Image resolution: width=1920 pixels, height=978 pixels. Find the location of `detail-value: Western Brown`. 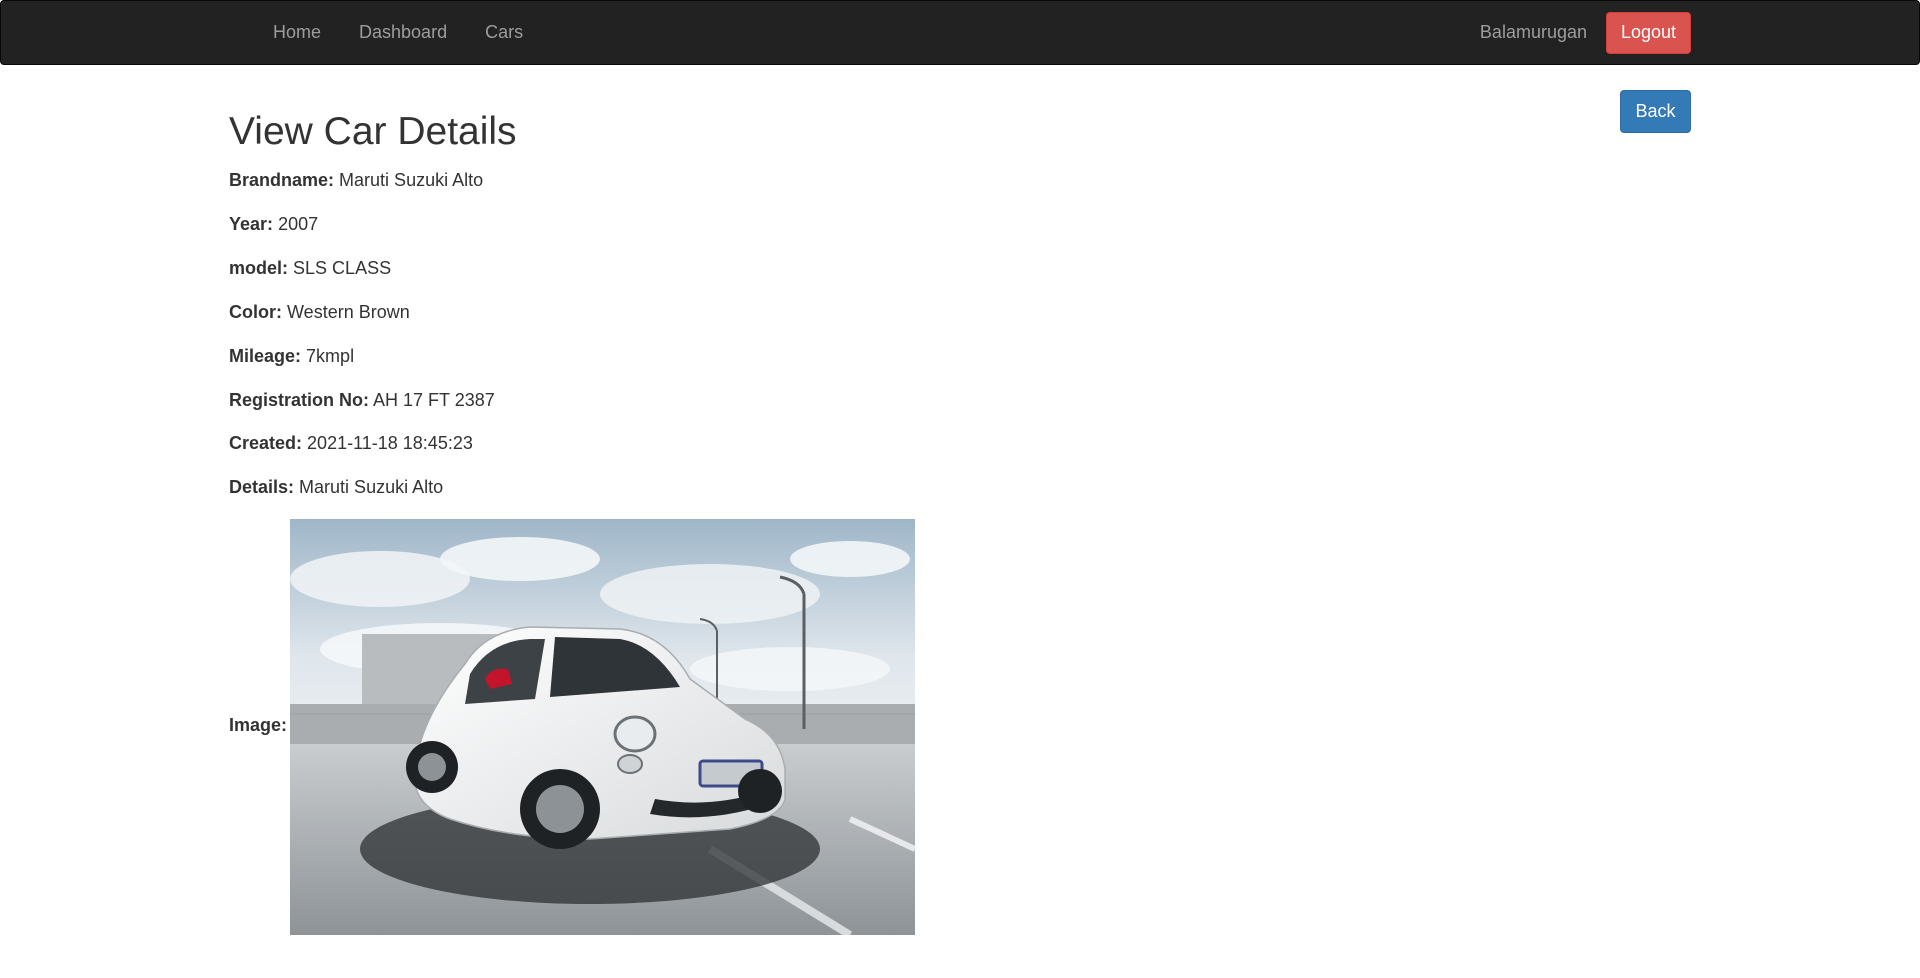

detail-value: Western Brown is located at coordinates (348, 312).